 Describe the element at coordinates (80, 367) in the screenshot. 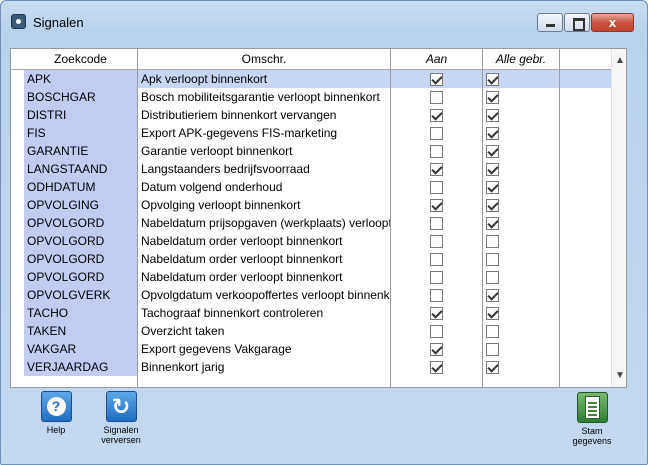

I see `zoekcode-cell: VERJAARDAG` at that location.